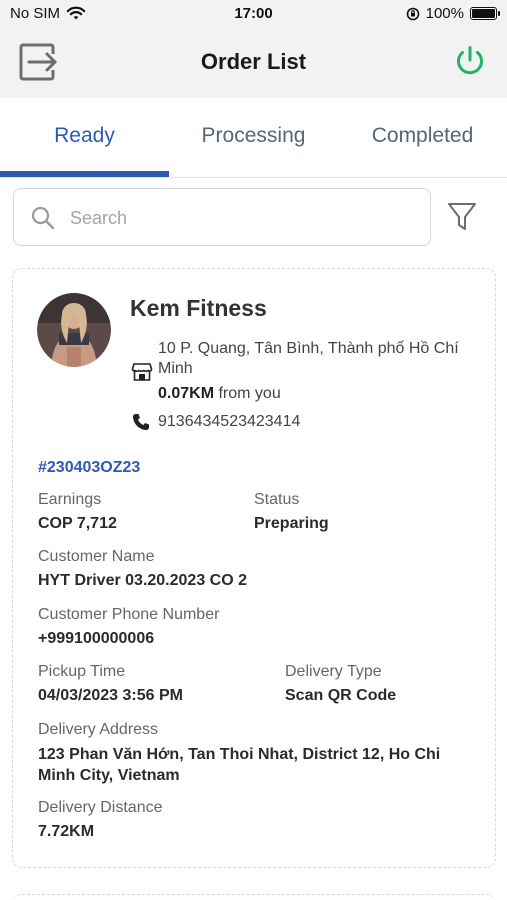 The width and height of the screenshot is (507, 900). Describe the element at coordinates (84, 174) in the screenshot. I see `active-tab-indicator` at that location.